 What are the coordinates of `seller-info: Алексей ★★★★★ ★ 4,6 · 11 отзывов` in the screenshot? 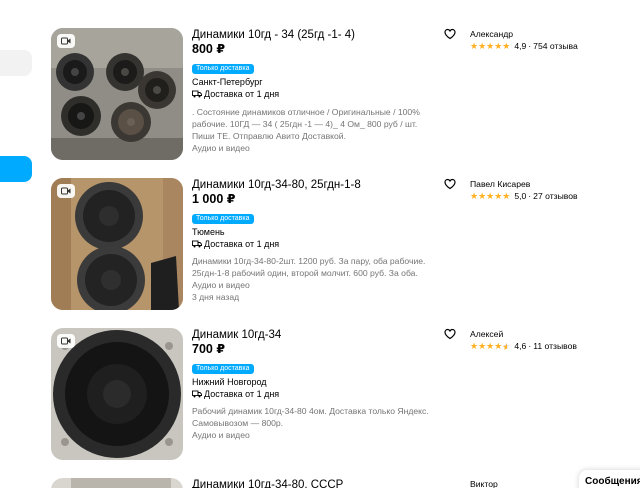 It's located at (555, 340).